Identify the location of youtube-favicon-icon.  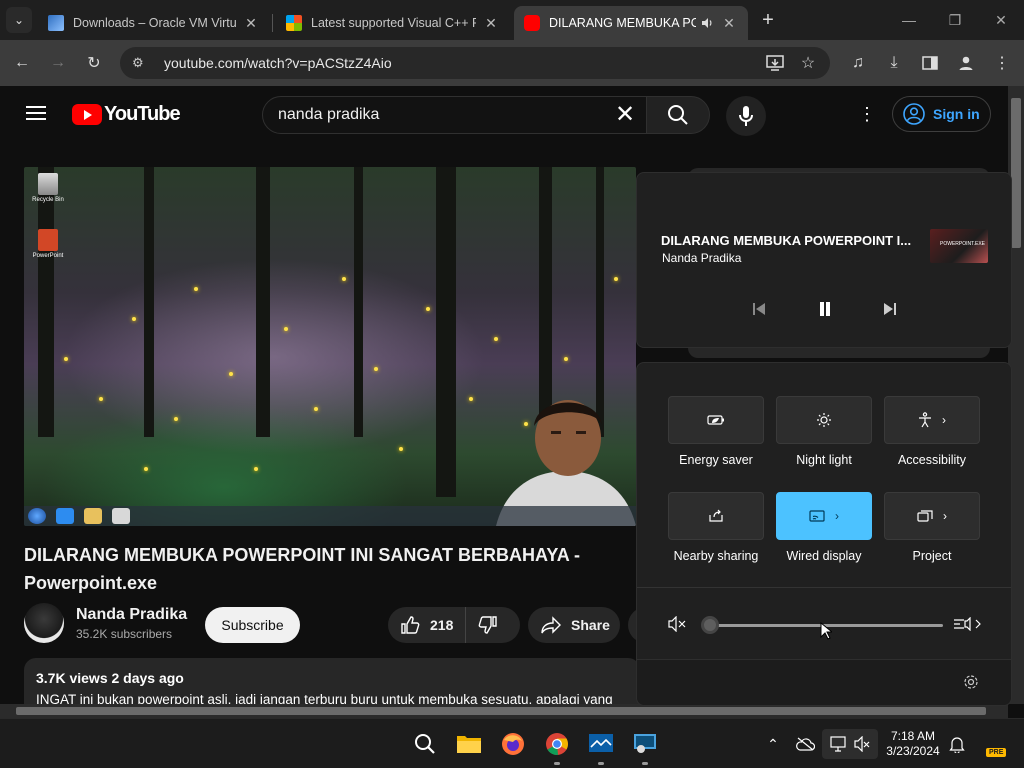
(532, 23).